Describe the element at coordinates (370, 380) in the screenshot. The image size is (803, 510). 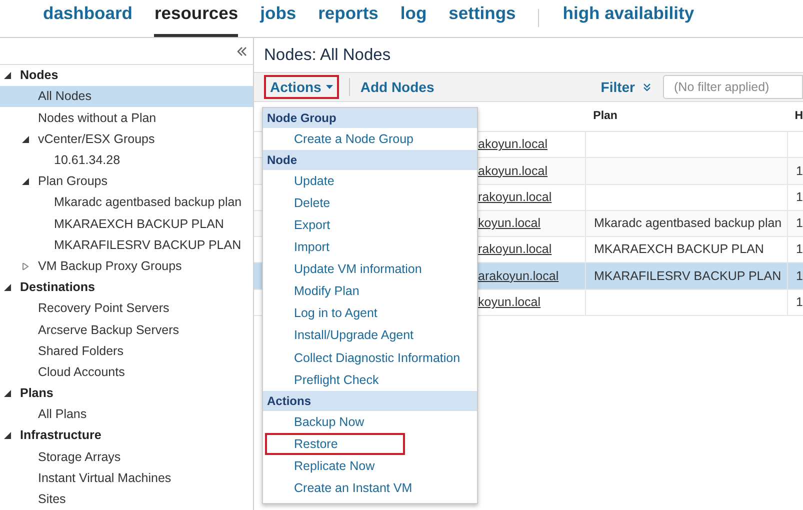
I see `menu-item: Preflight Check` at that location.